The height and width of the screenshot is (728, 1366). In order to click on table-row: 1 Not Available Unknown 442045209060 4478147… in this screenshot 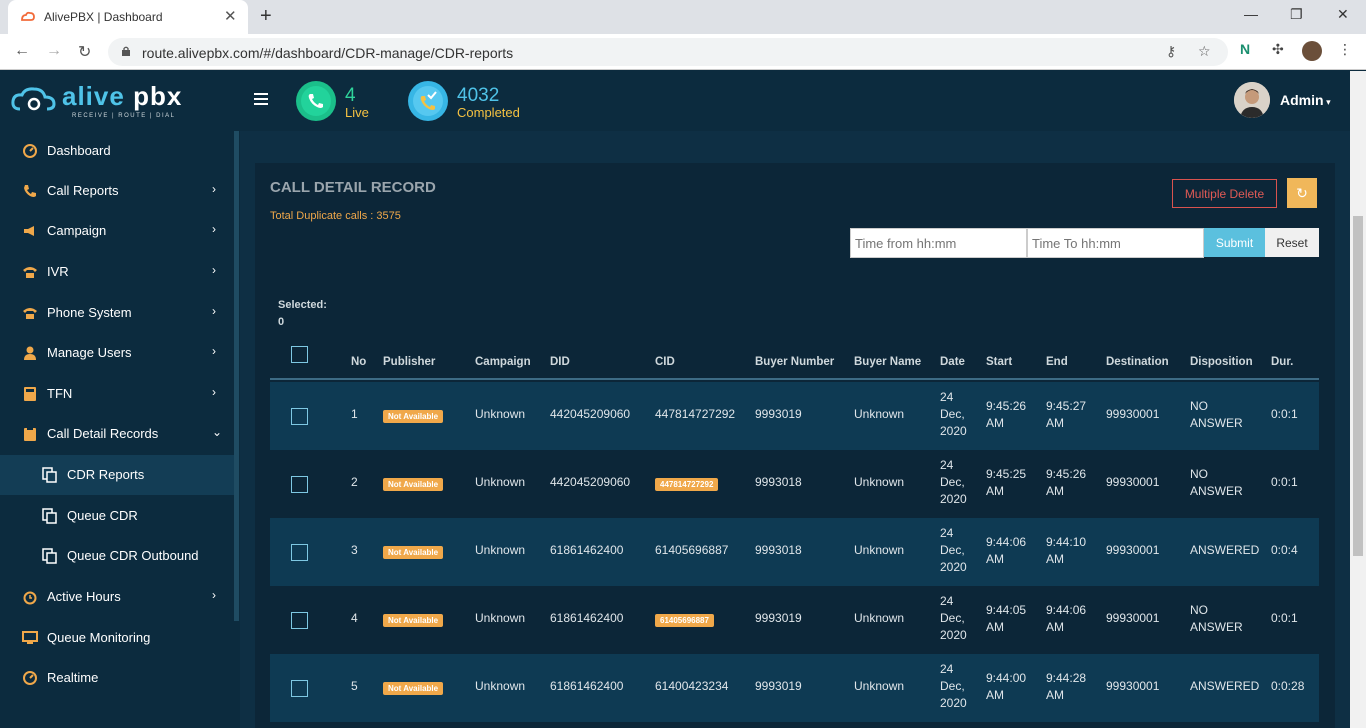, I will do `click(794, 416)`.